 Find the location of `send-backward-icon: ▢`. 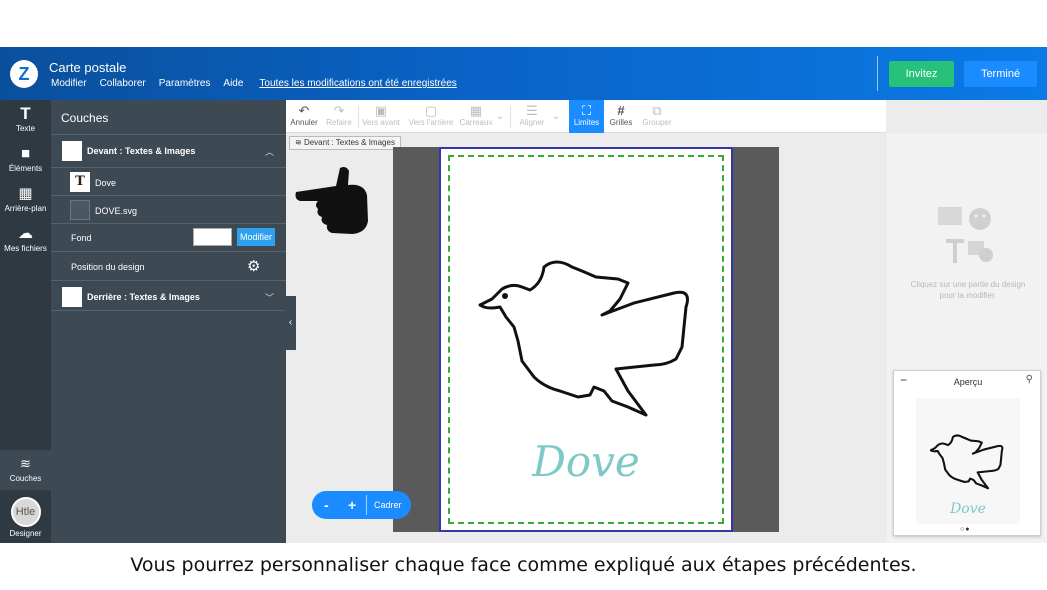

send-backward-icon: ▢ is located at coordinates (431, 110).